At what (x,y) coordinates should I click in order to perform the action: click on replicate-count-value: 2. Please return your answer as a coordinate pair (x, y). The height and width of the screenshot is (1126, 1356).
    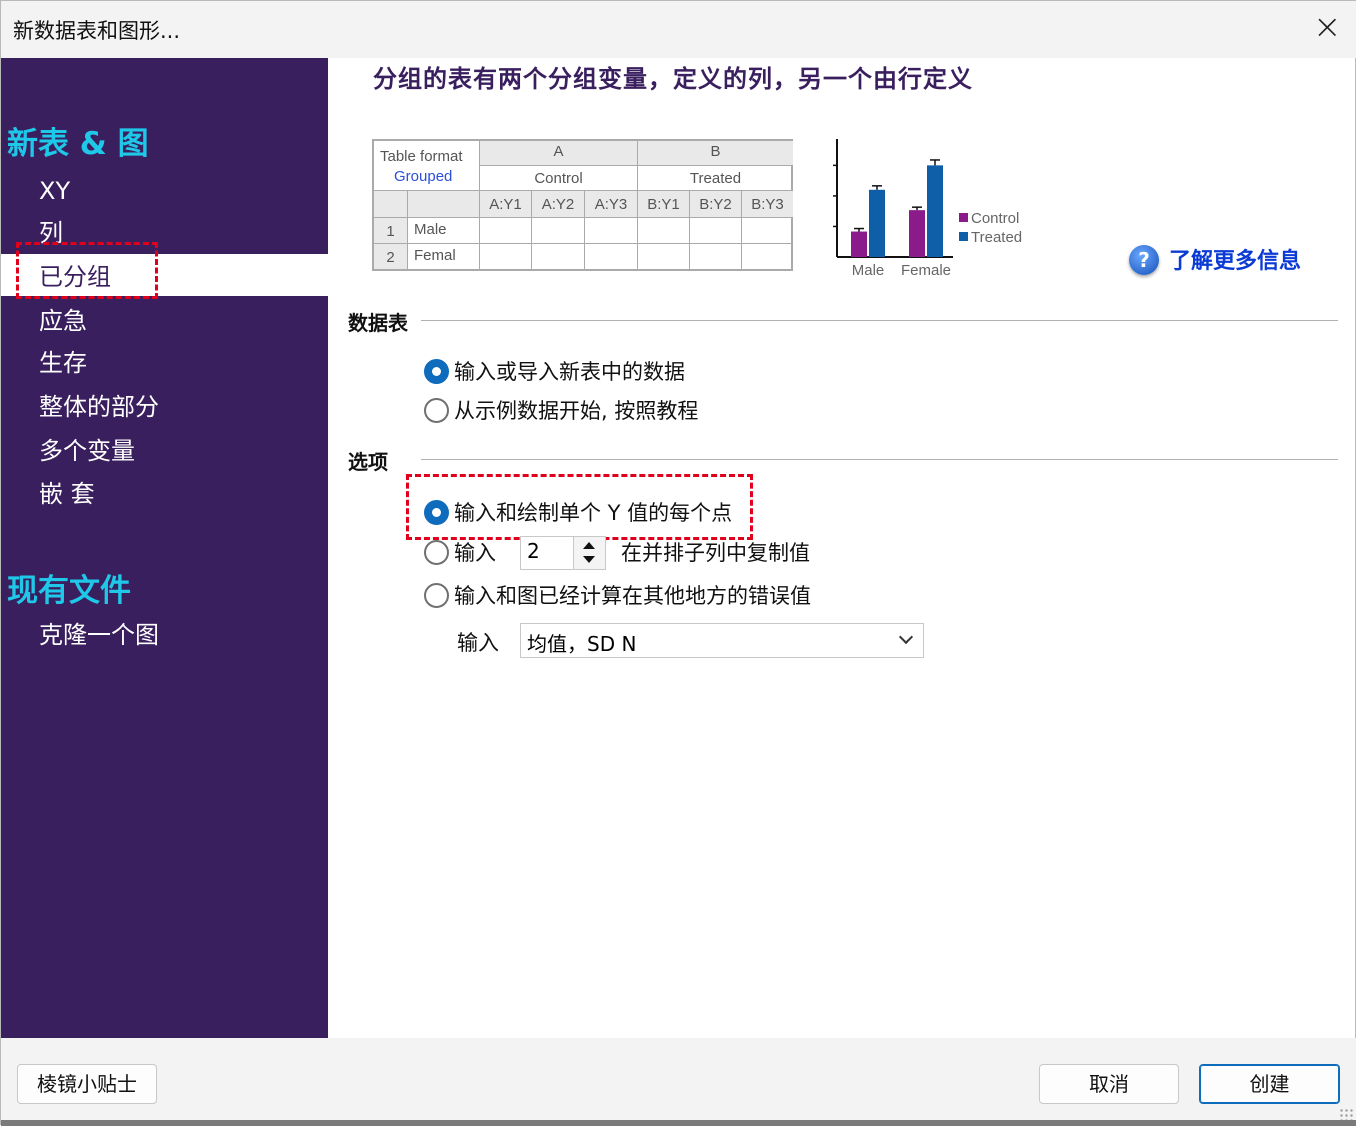
    Looking at the image, I should click on (533, 551).